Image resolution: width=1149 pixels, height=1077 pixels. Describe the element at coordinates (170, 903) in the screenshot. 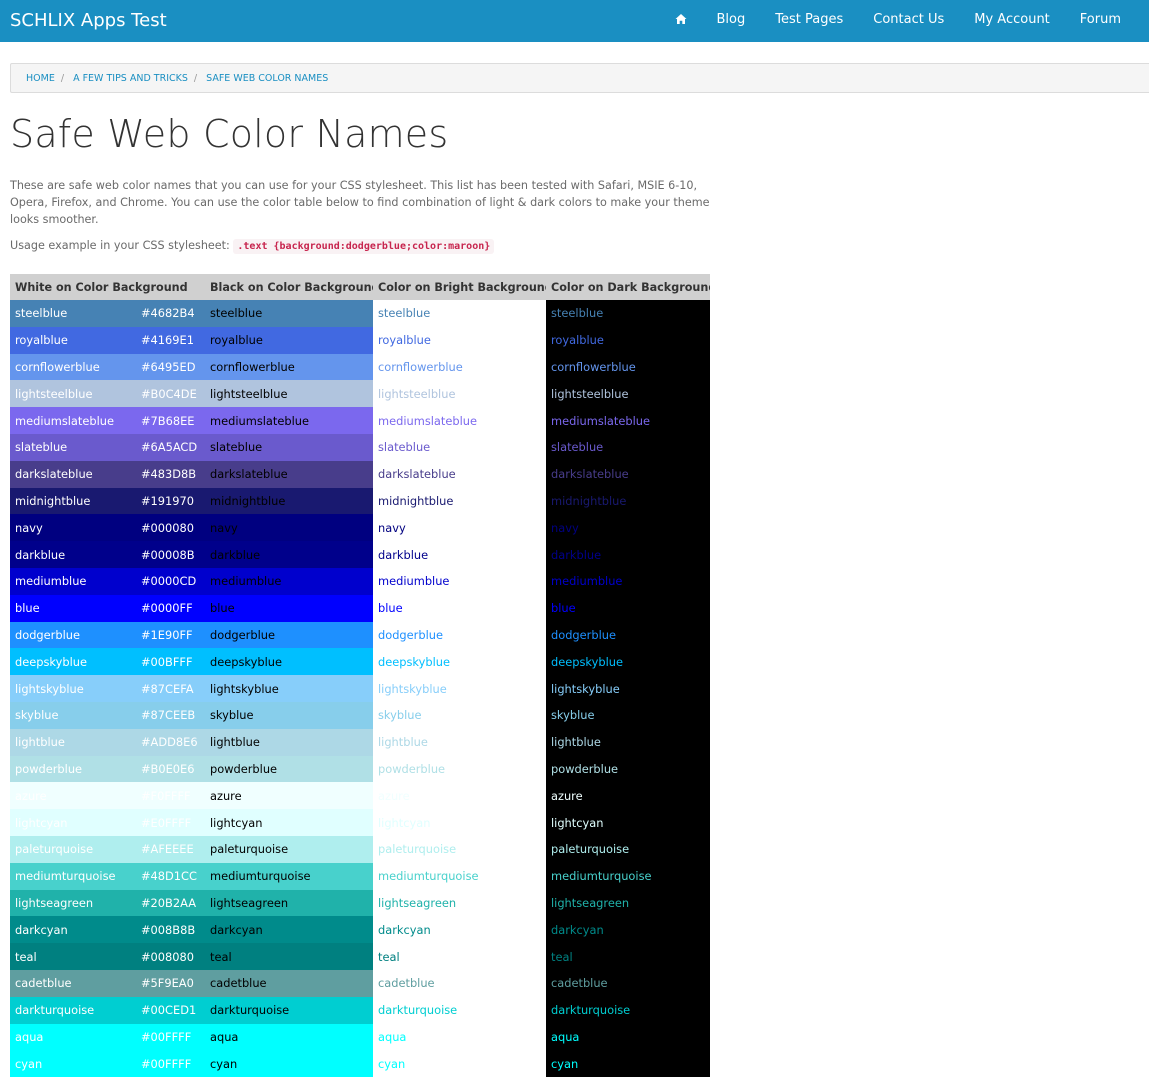

I see `cell-hex-value: #20B2AA` at that location.